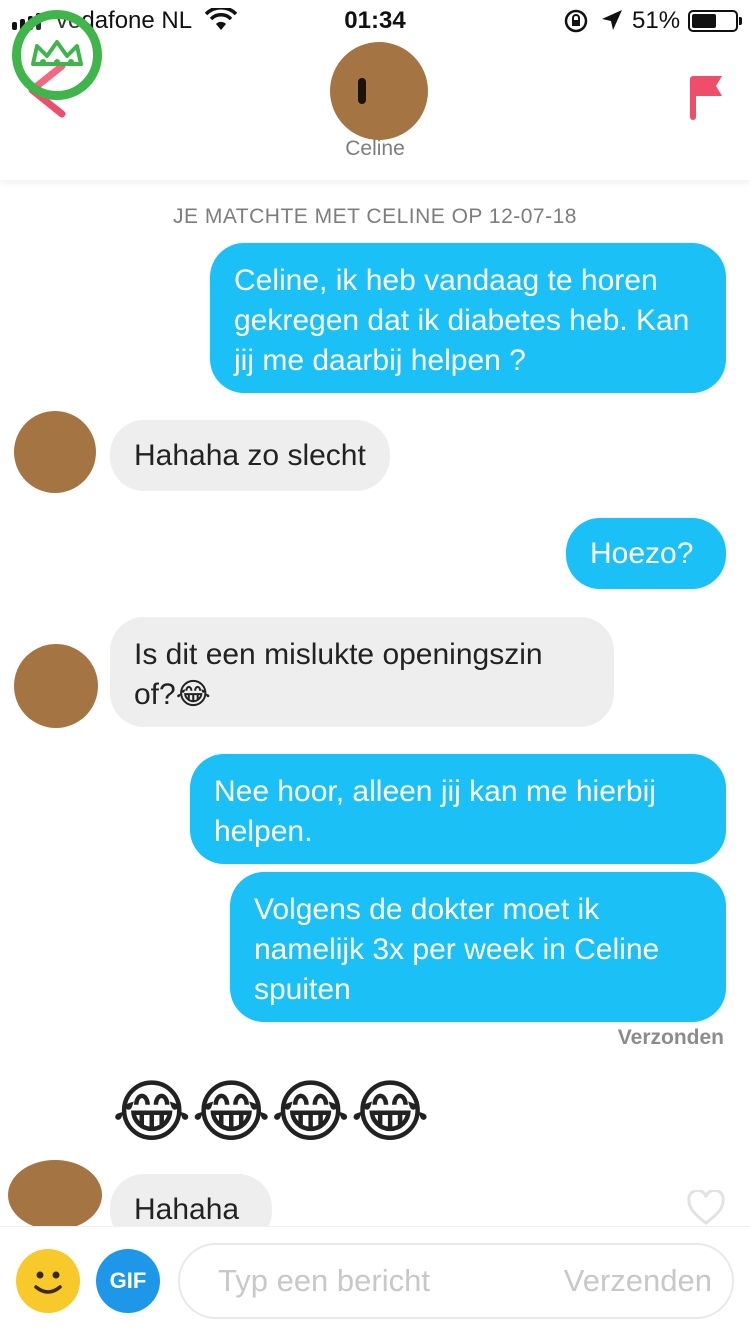 The image size is (750, 1334). I want to click on send-button: Verzenden, so click(638, 1281).